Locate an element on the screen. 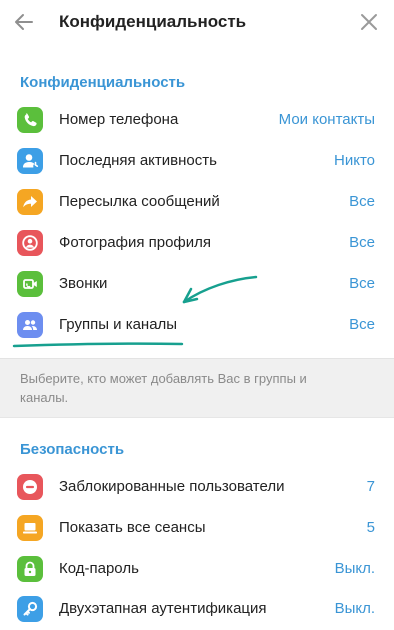 This screenshot has width=394, height=630. top-bar: Конфиденциальность is located at coordinates (197, 23).